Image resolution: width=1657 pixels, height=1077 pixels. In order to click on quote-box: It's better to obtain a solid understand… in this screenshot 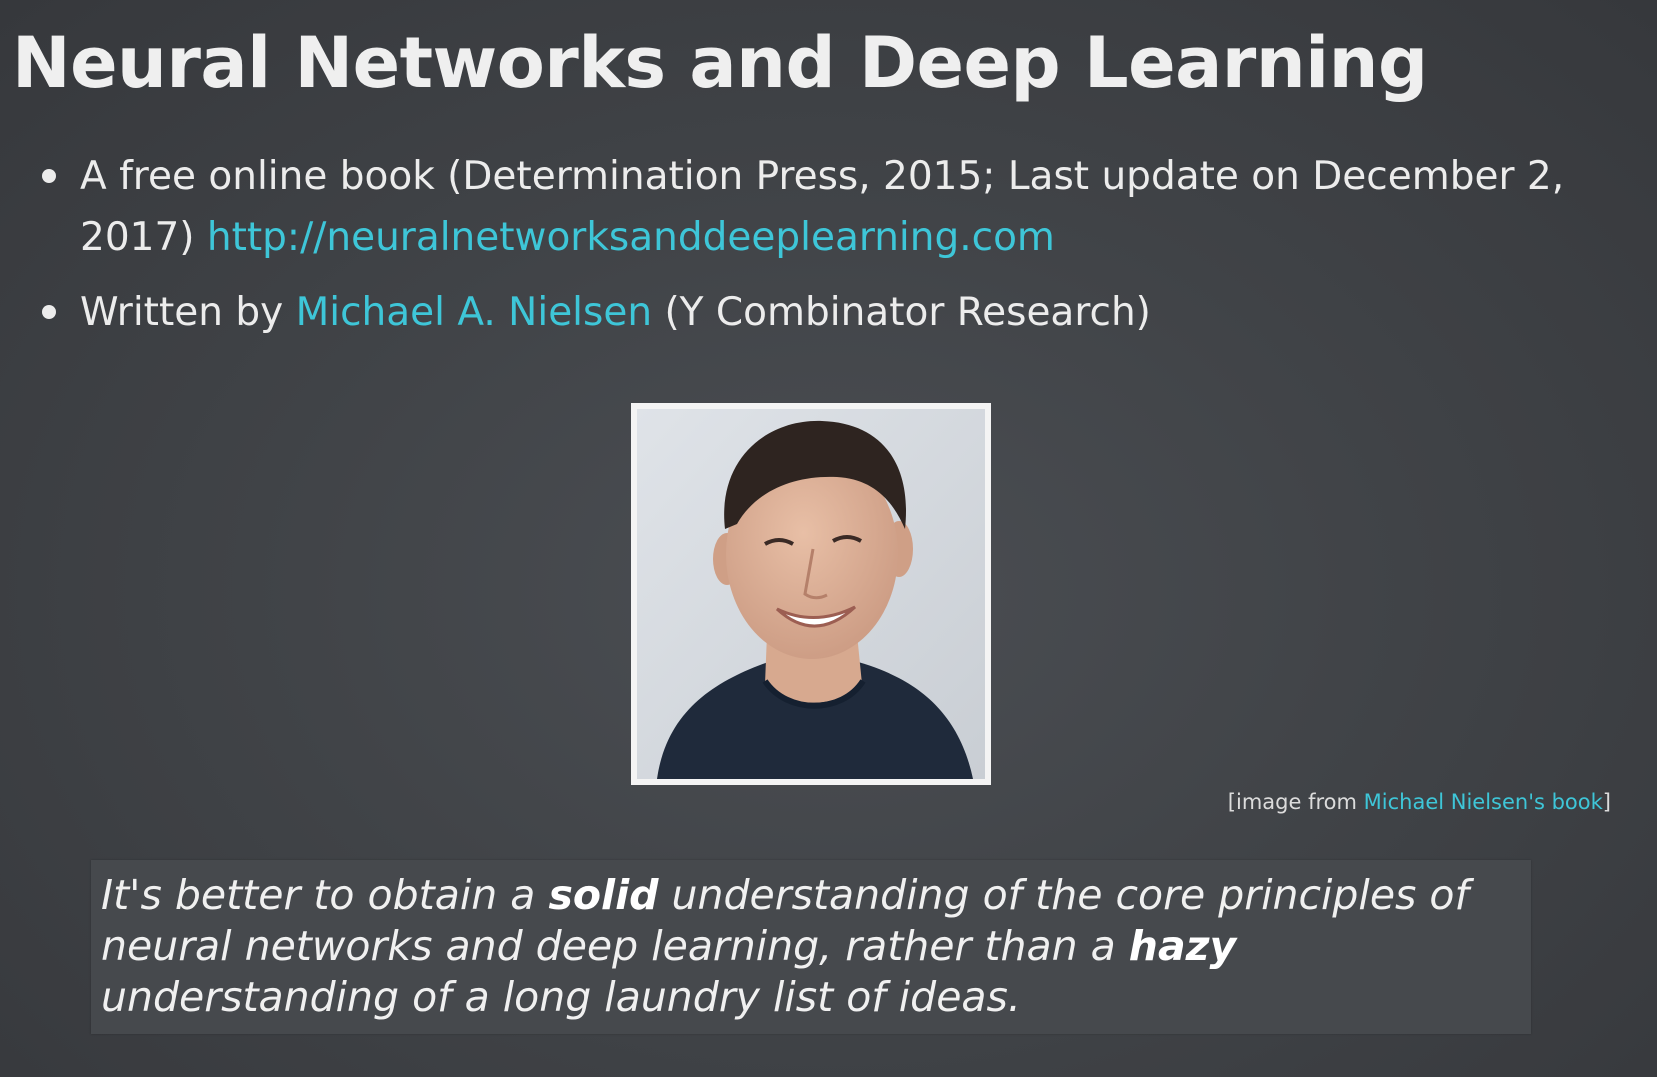, I will do `click(811, 947)`.